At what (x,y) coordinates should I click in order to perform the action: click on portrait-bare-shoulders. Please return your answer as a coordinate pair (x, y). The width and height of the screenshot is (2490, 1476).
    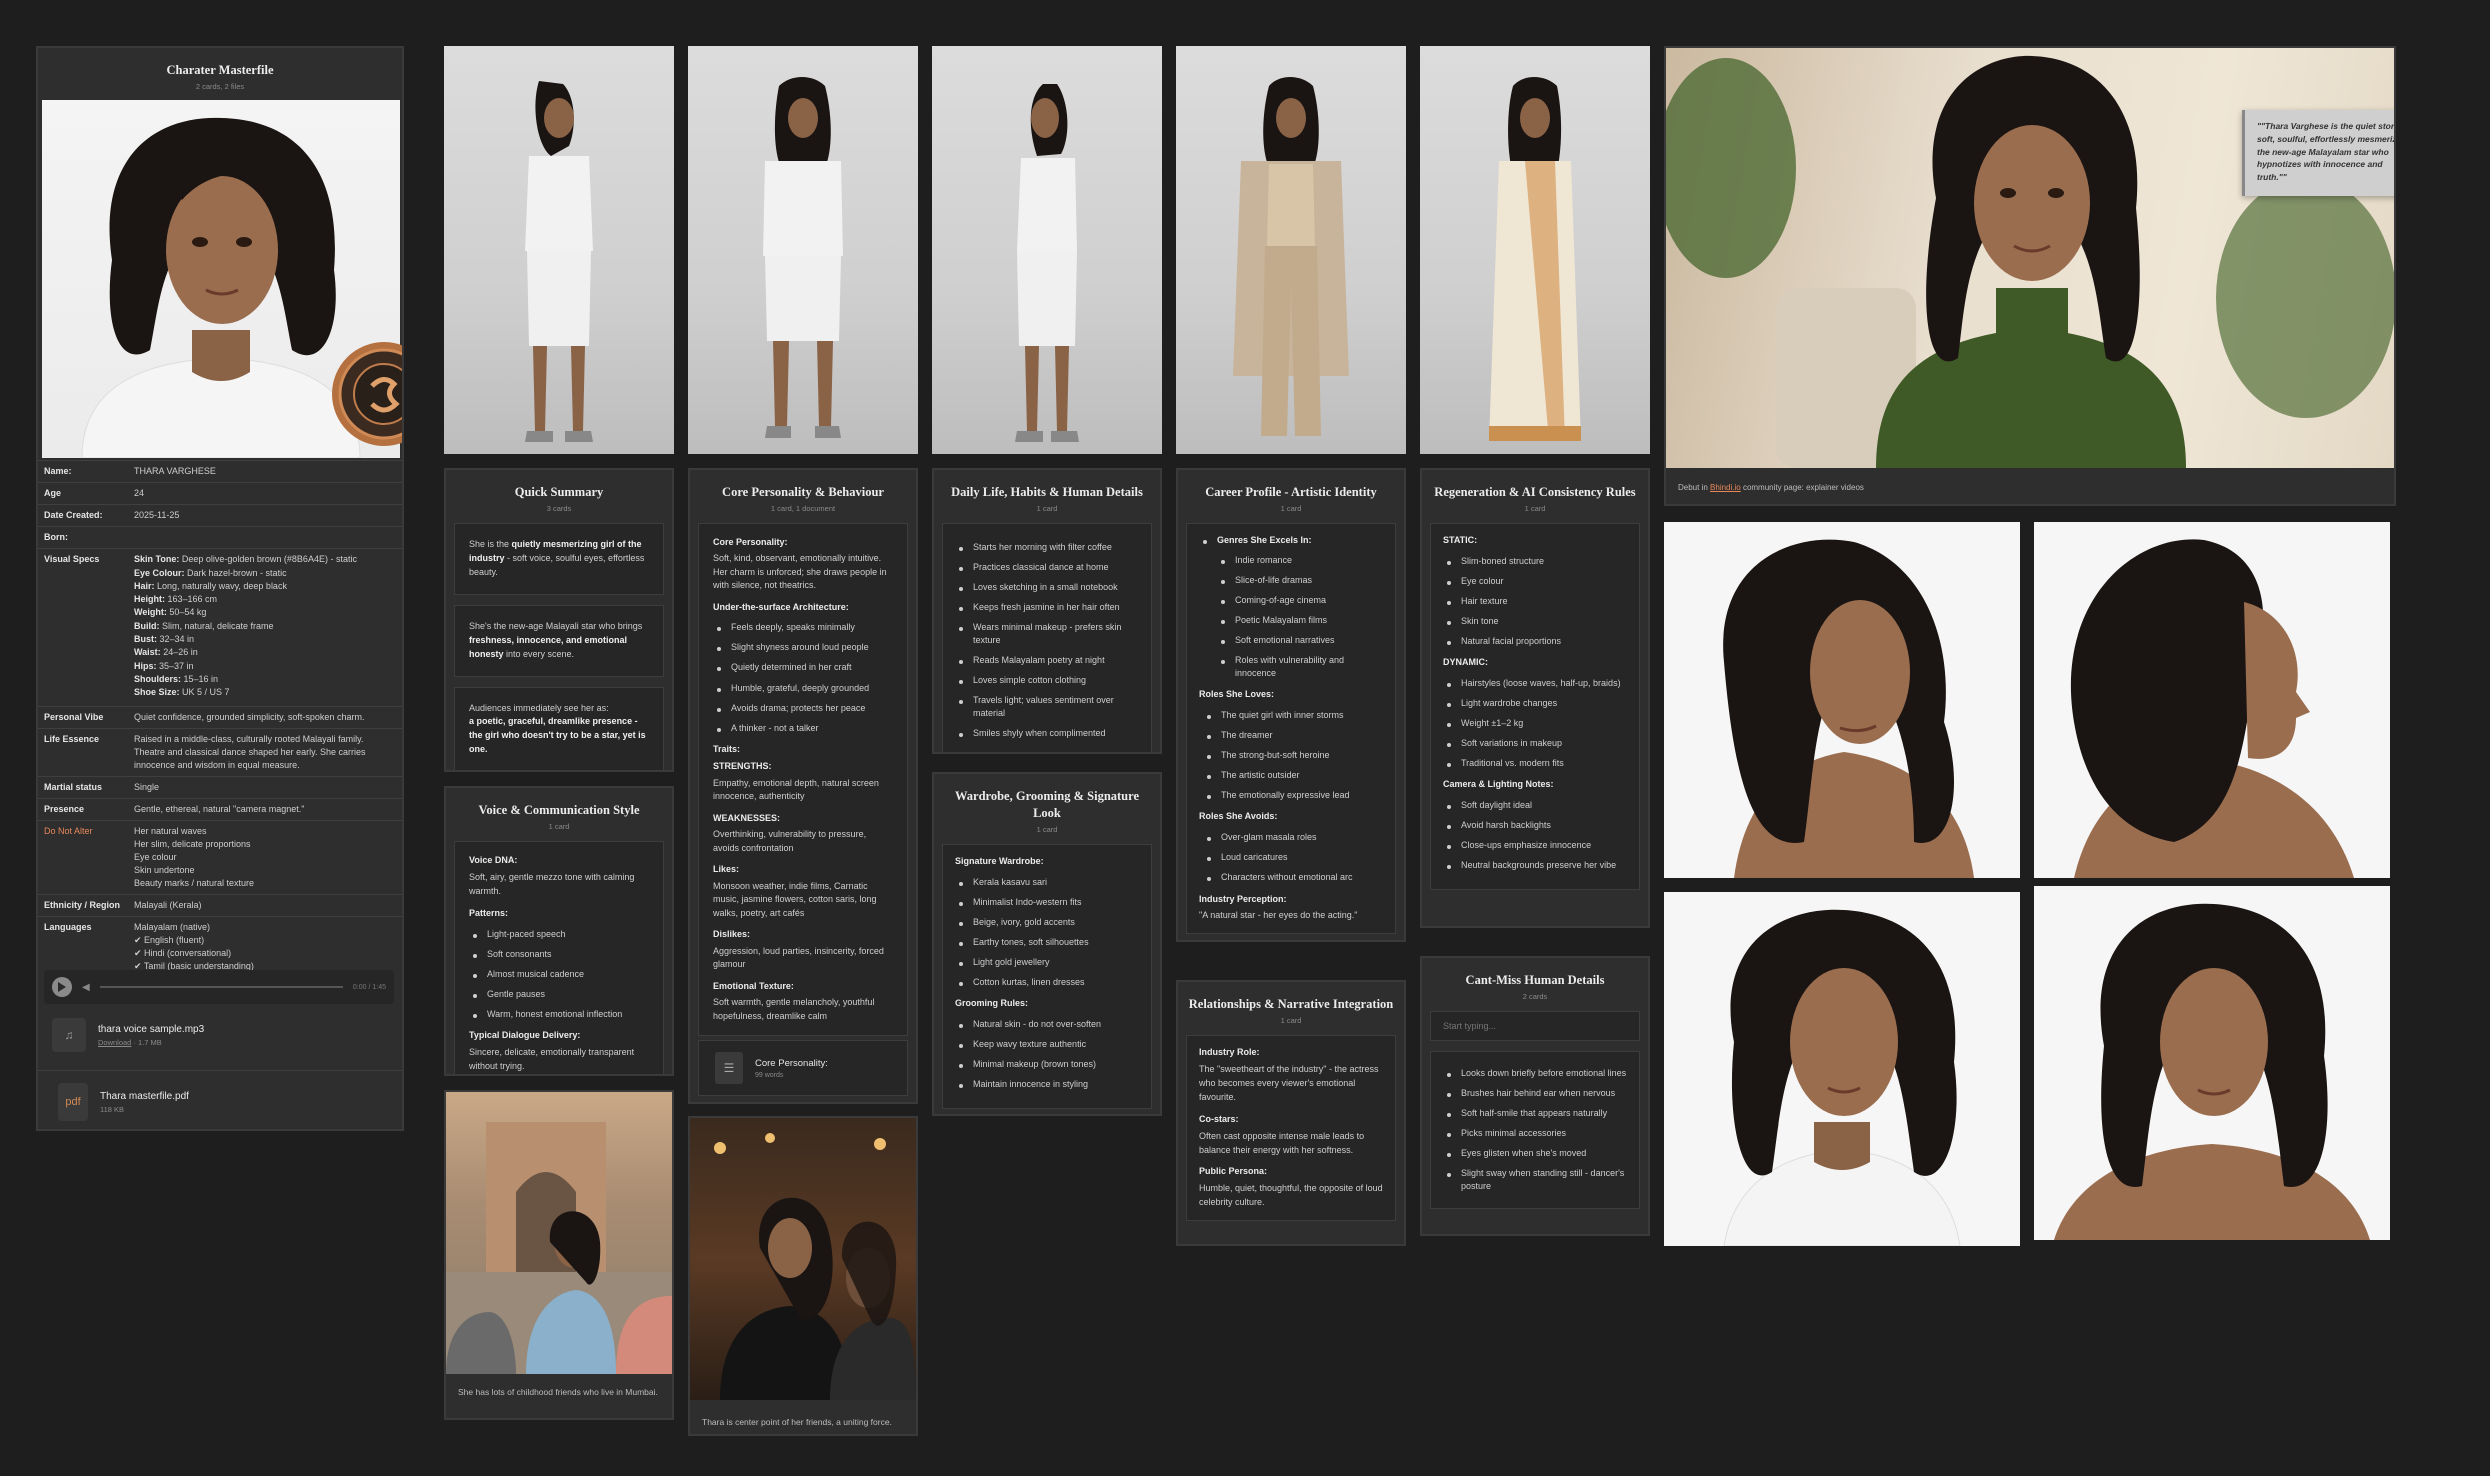
    Looking at the image, I should click on (2212, 1063).